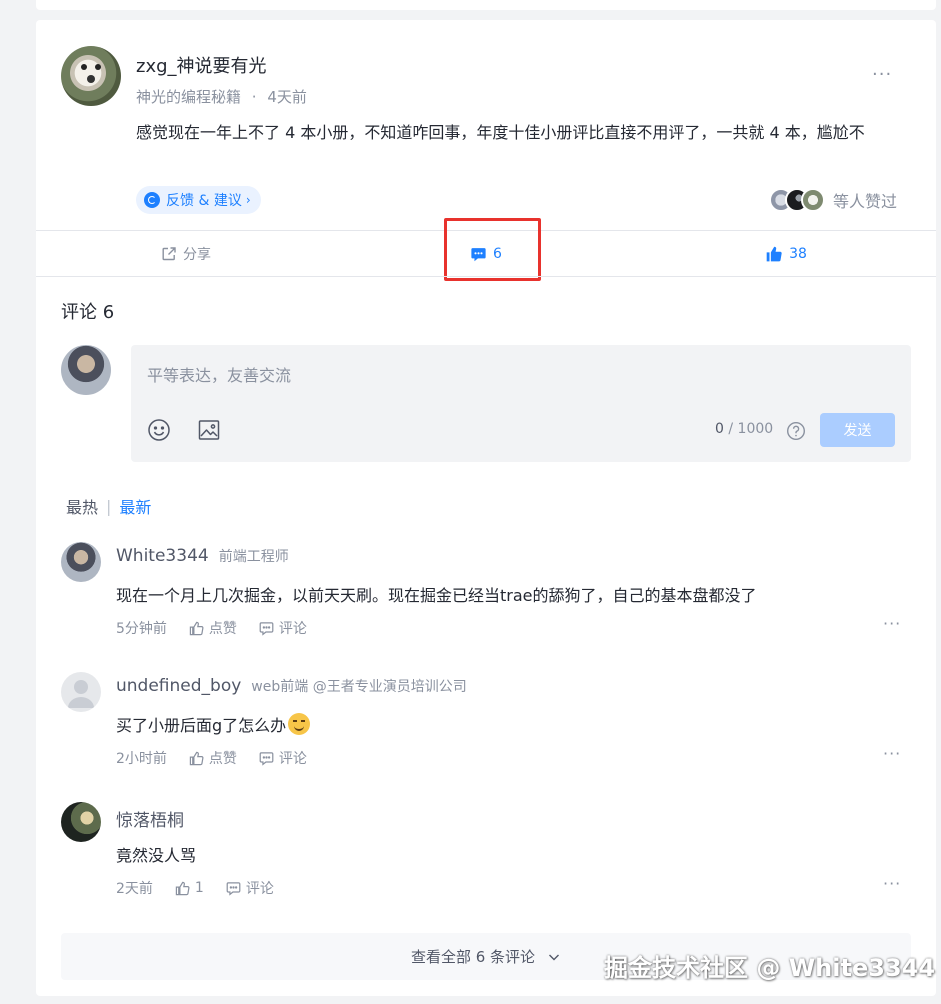  Describe the element at coordinates (813, 200) in the screenshot. I see `liker-avatar` at that location.